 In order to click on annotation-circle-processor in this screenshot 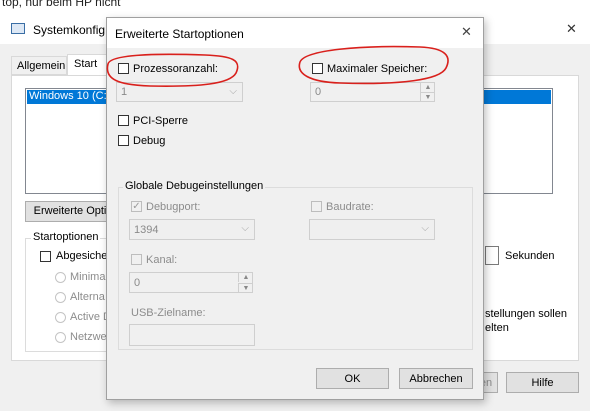, I will do `click(172, 70)`.